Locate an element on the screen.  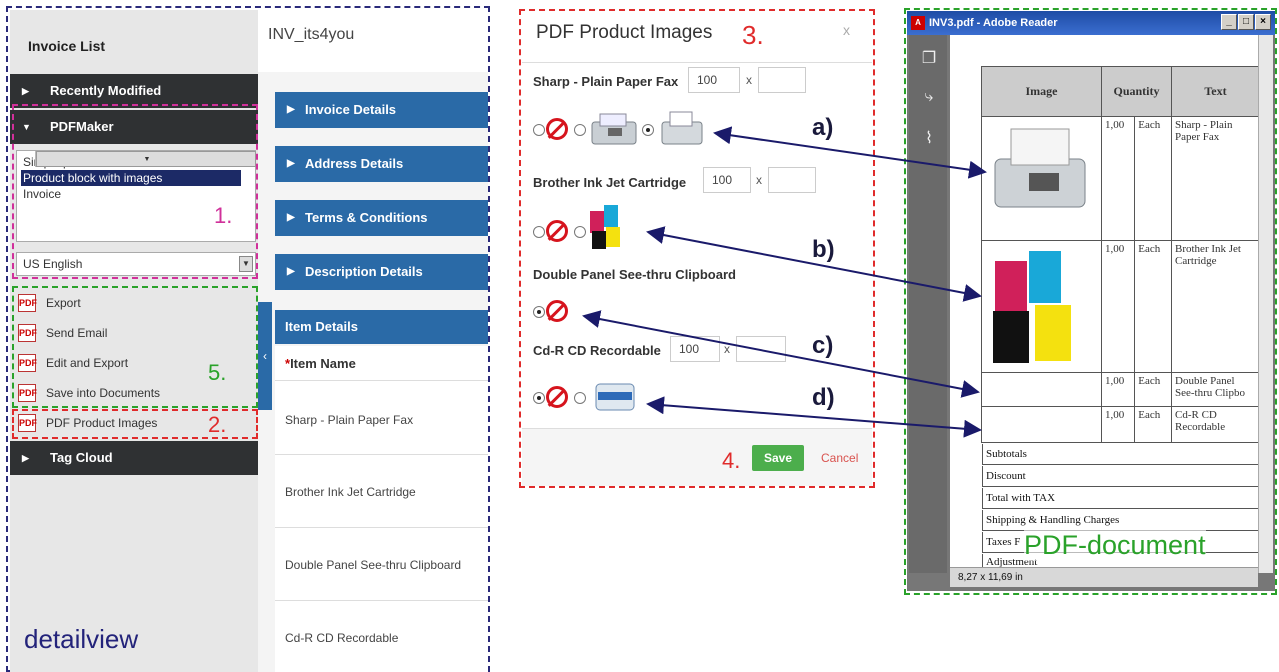
arrow-d is located at coordinates (814, 417).